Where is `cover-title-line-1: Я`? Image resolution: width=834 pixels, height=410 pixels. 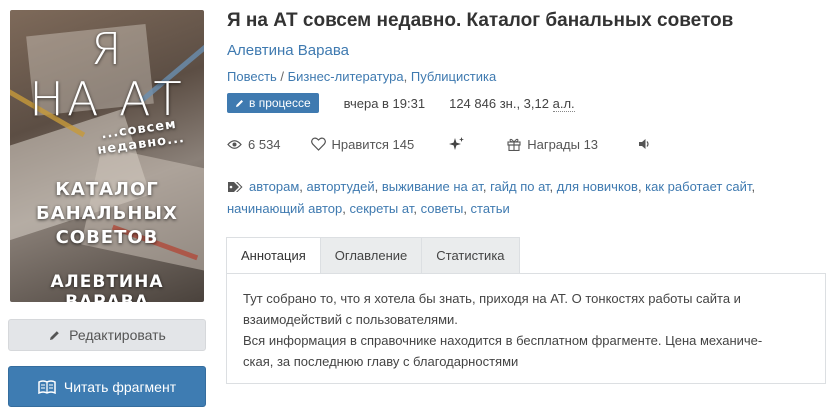 cover-title-line-1: Я is located at coordinates (107, 49).